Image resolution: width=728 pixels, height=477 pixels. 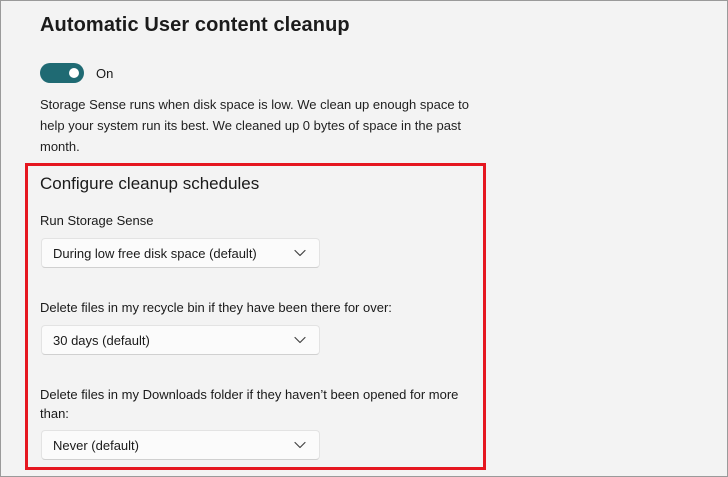 I want to click on page-title: Automatic User content cleanup, so click(x=195, y=25).